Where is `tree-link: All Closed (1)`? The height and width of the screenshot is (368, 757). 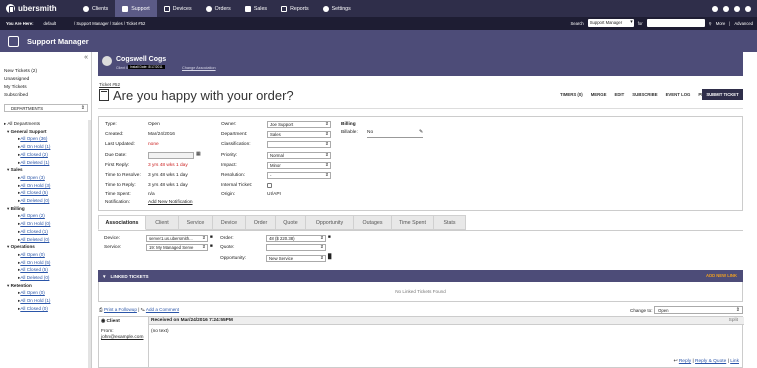 tree-link: All Closed (1) is located at coordinates (46, 232).